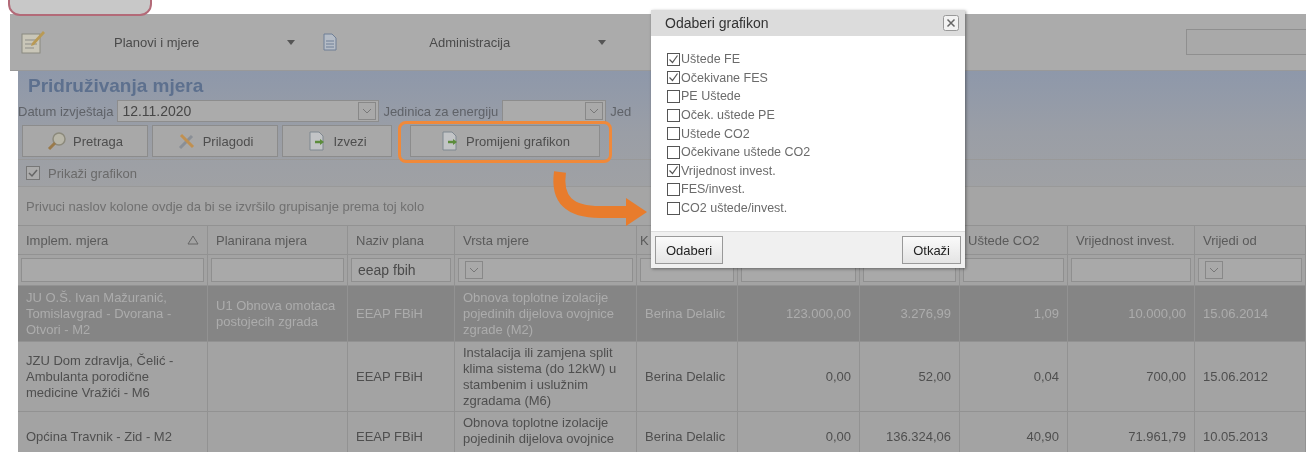 The width and height of the screenshot is (1306, 452). Describe the element at coordinates (1042, 437) in the screenshot. I see `table-cell: 40,90` at that location.